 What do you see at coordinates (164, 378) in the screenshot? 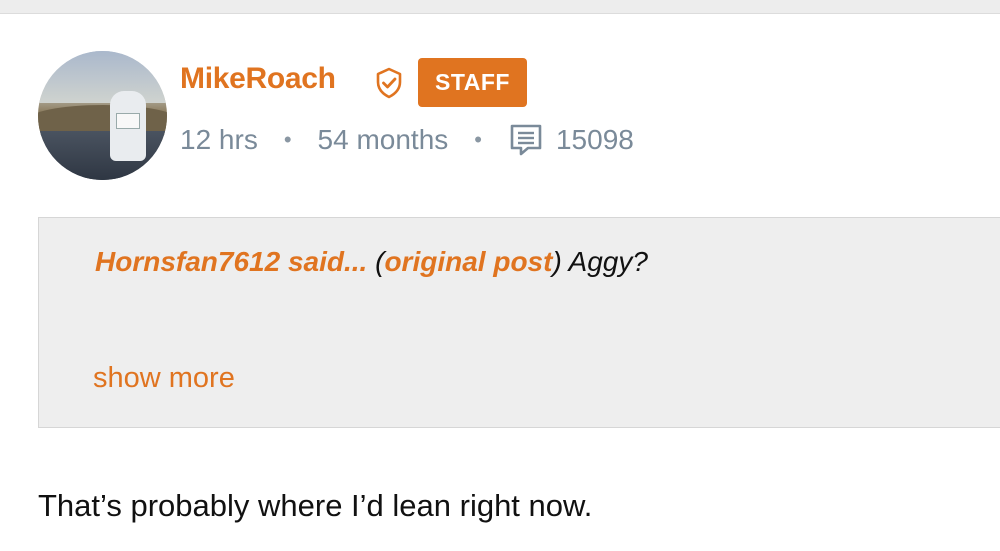
I see `show-more-link: show more` at bounding box center [164, 378].